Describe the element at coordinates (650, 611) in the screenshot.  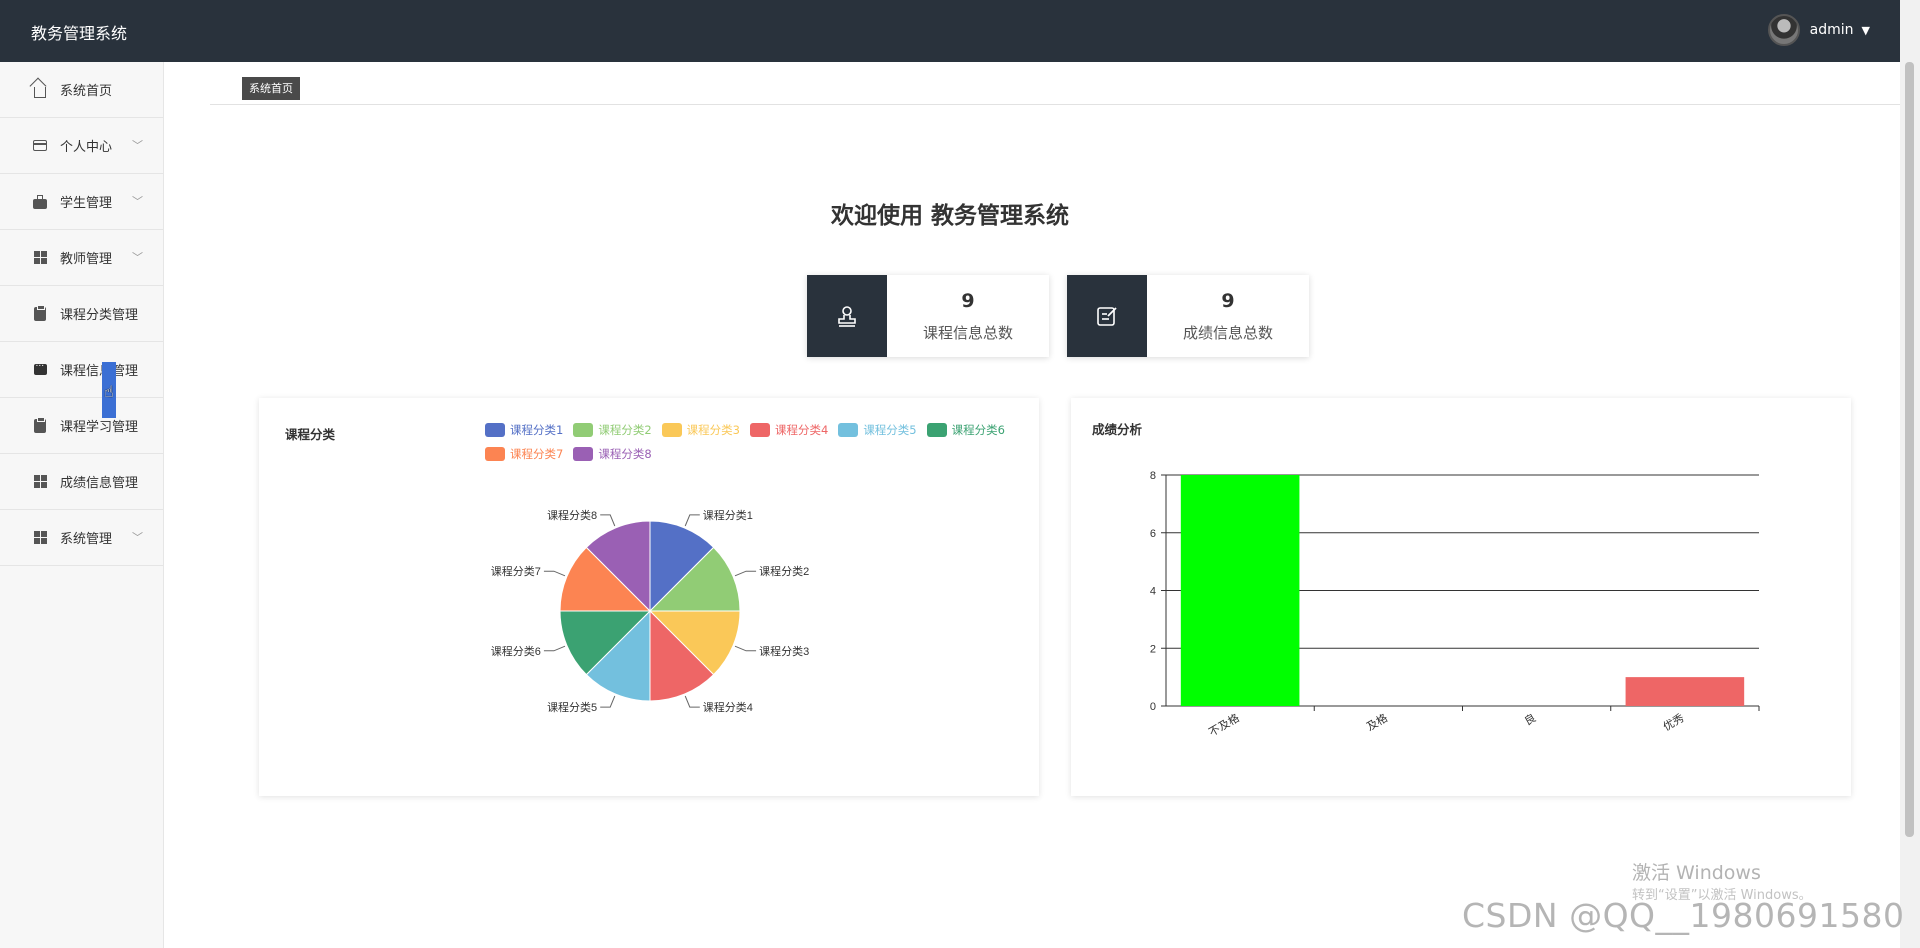
I see `pie-chart: 课程分类1 课程分类2 课程分类3 课程分类4 课程分类5 课程分类6 课程分类7 课程分类8` at that location.